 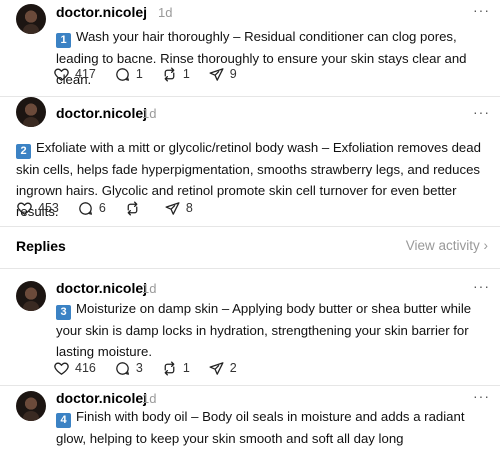 I want to click on view-activity-link: View activity ›, so click(x=447, y=245).